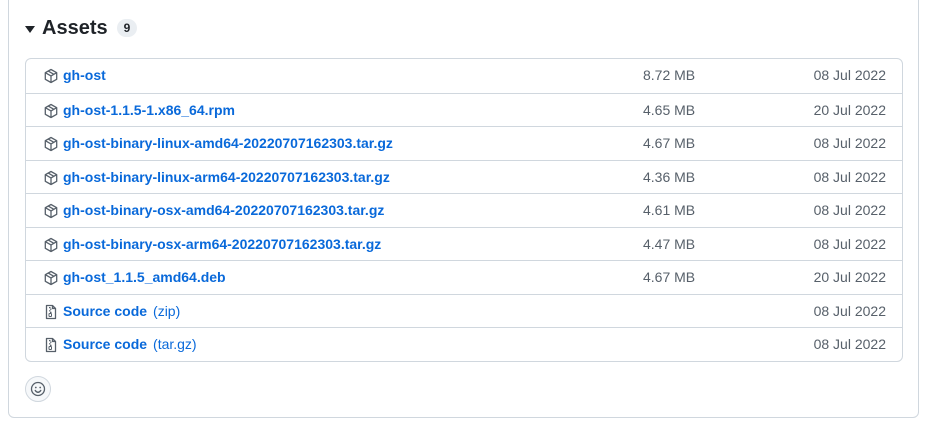 Image resolution: width=948 pixels, height=435 pixels. I want to click on source-code-zip-link: Source code (zip), so click(121, 311).